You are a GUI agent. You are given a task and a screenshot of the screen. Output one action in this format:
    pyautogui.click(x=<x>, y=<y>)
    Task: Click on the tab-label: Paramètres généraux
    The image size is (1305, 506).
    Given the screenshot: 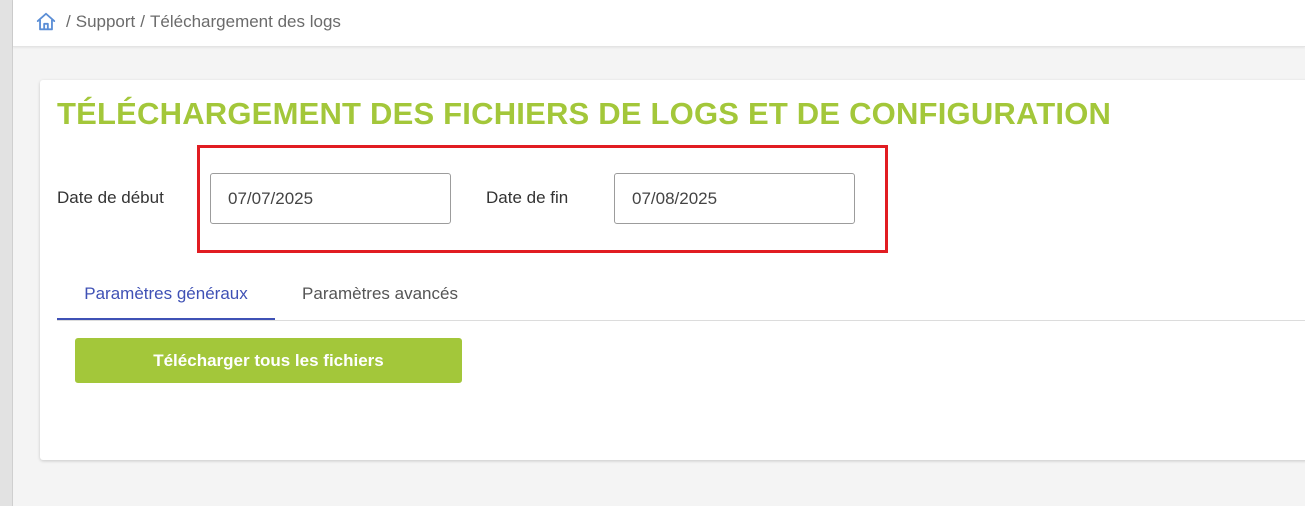 What is the action you would take?
    pyautogui.click(x=166, y=293)
    